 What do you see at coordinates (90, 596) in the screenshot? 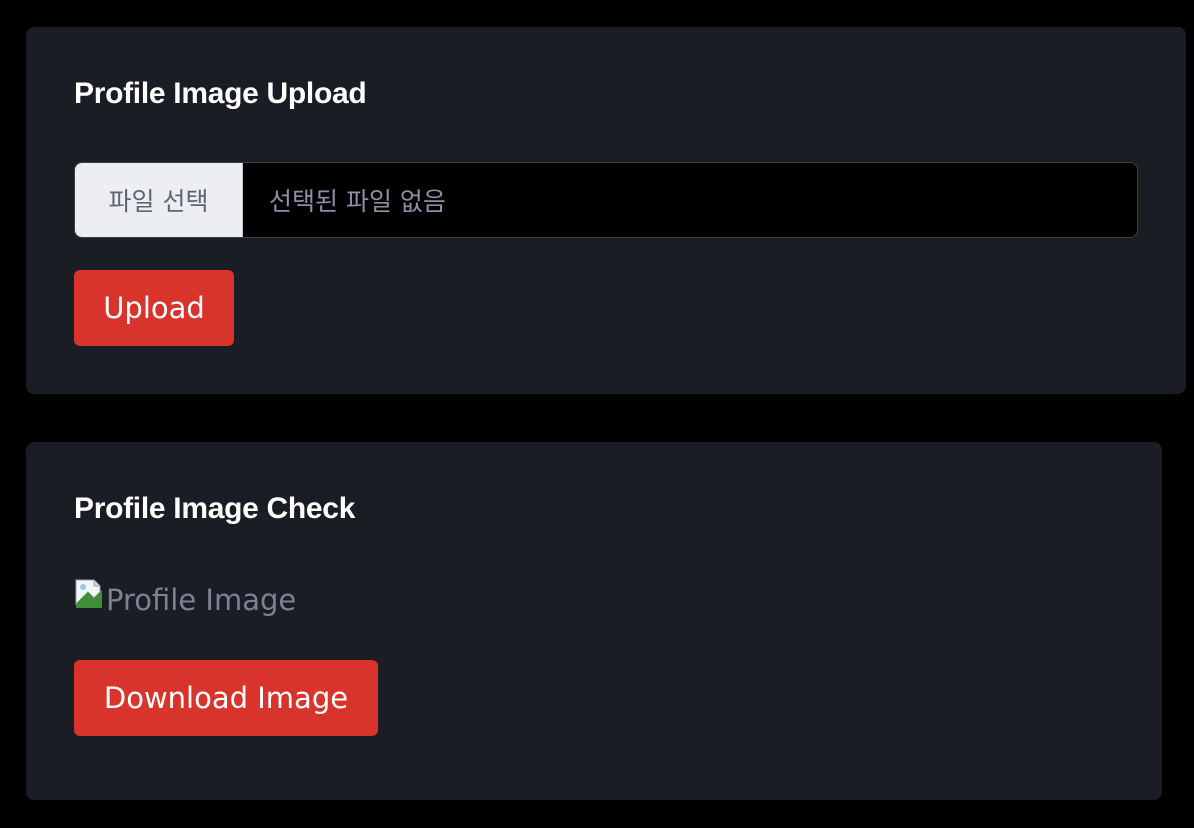
I see `broken-image-icon` at bounding box center [90, 596].